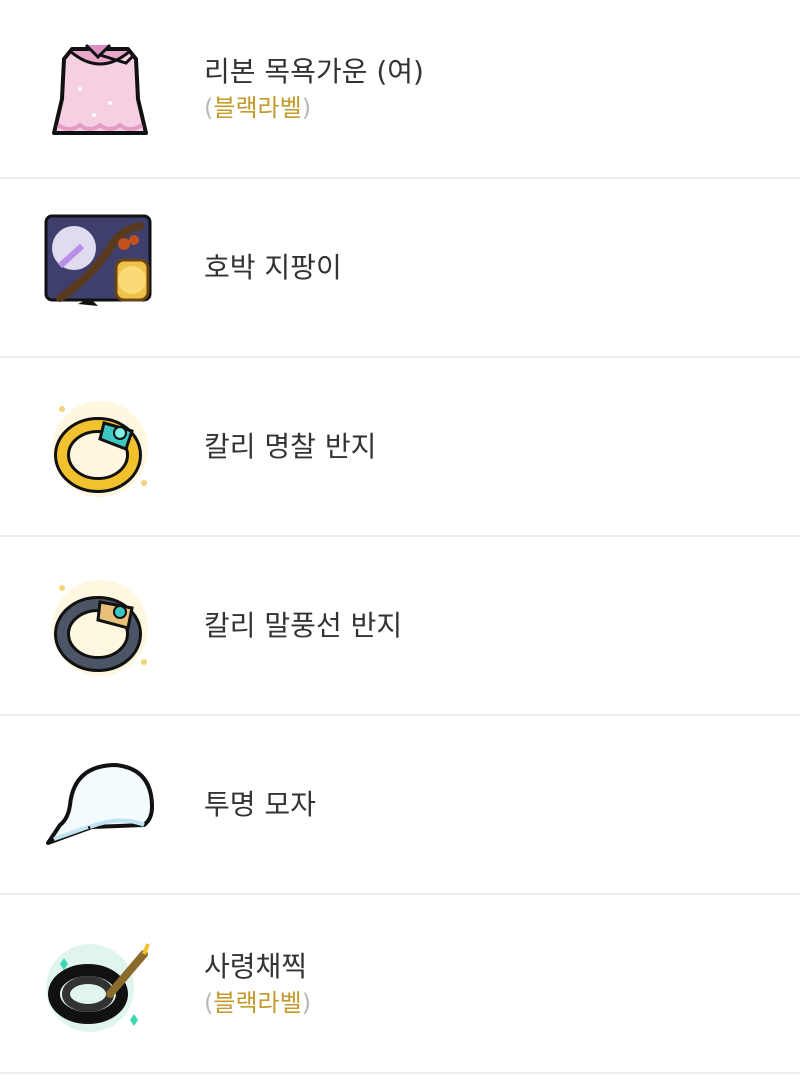 The width and height of the screenshot is (800, 1079). Describe the element at coordinates (100, 805) in the screenshot. I see `transparent-cap-icon` at that location.